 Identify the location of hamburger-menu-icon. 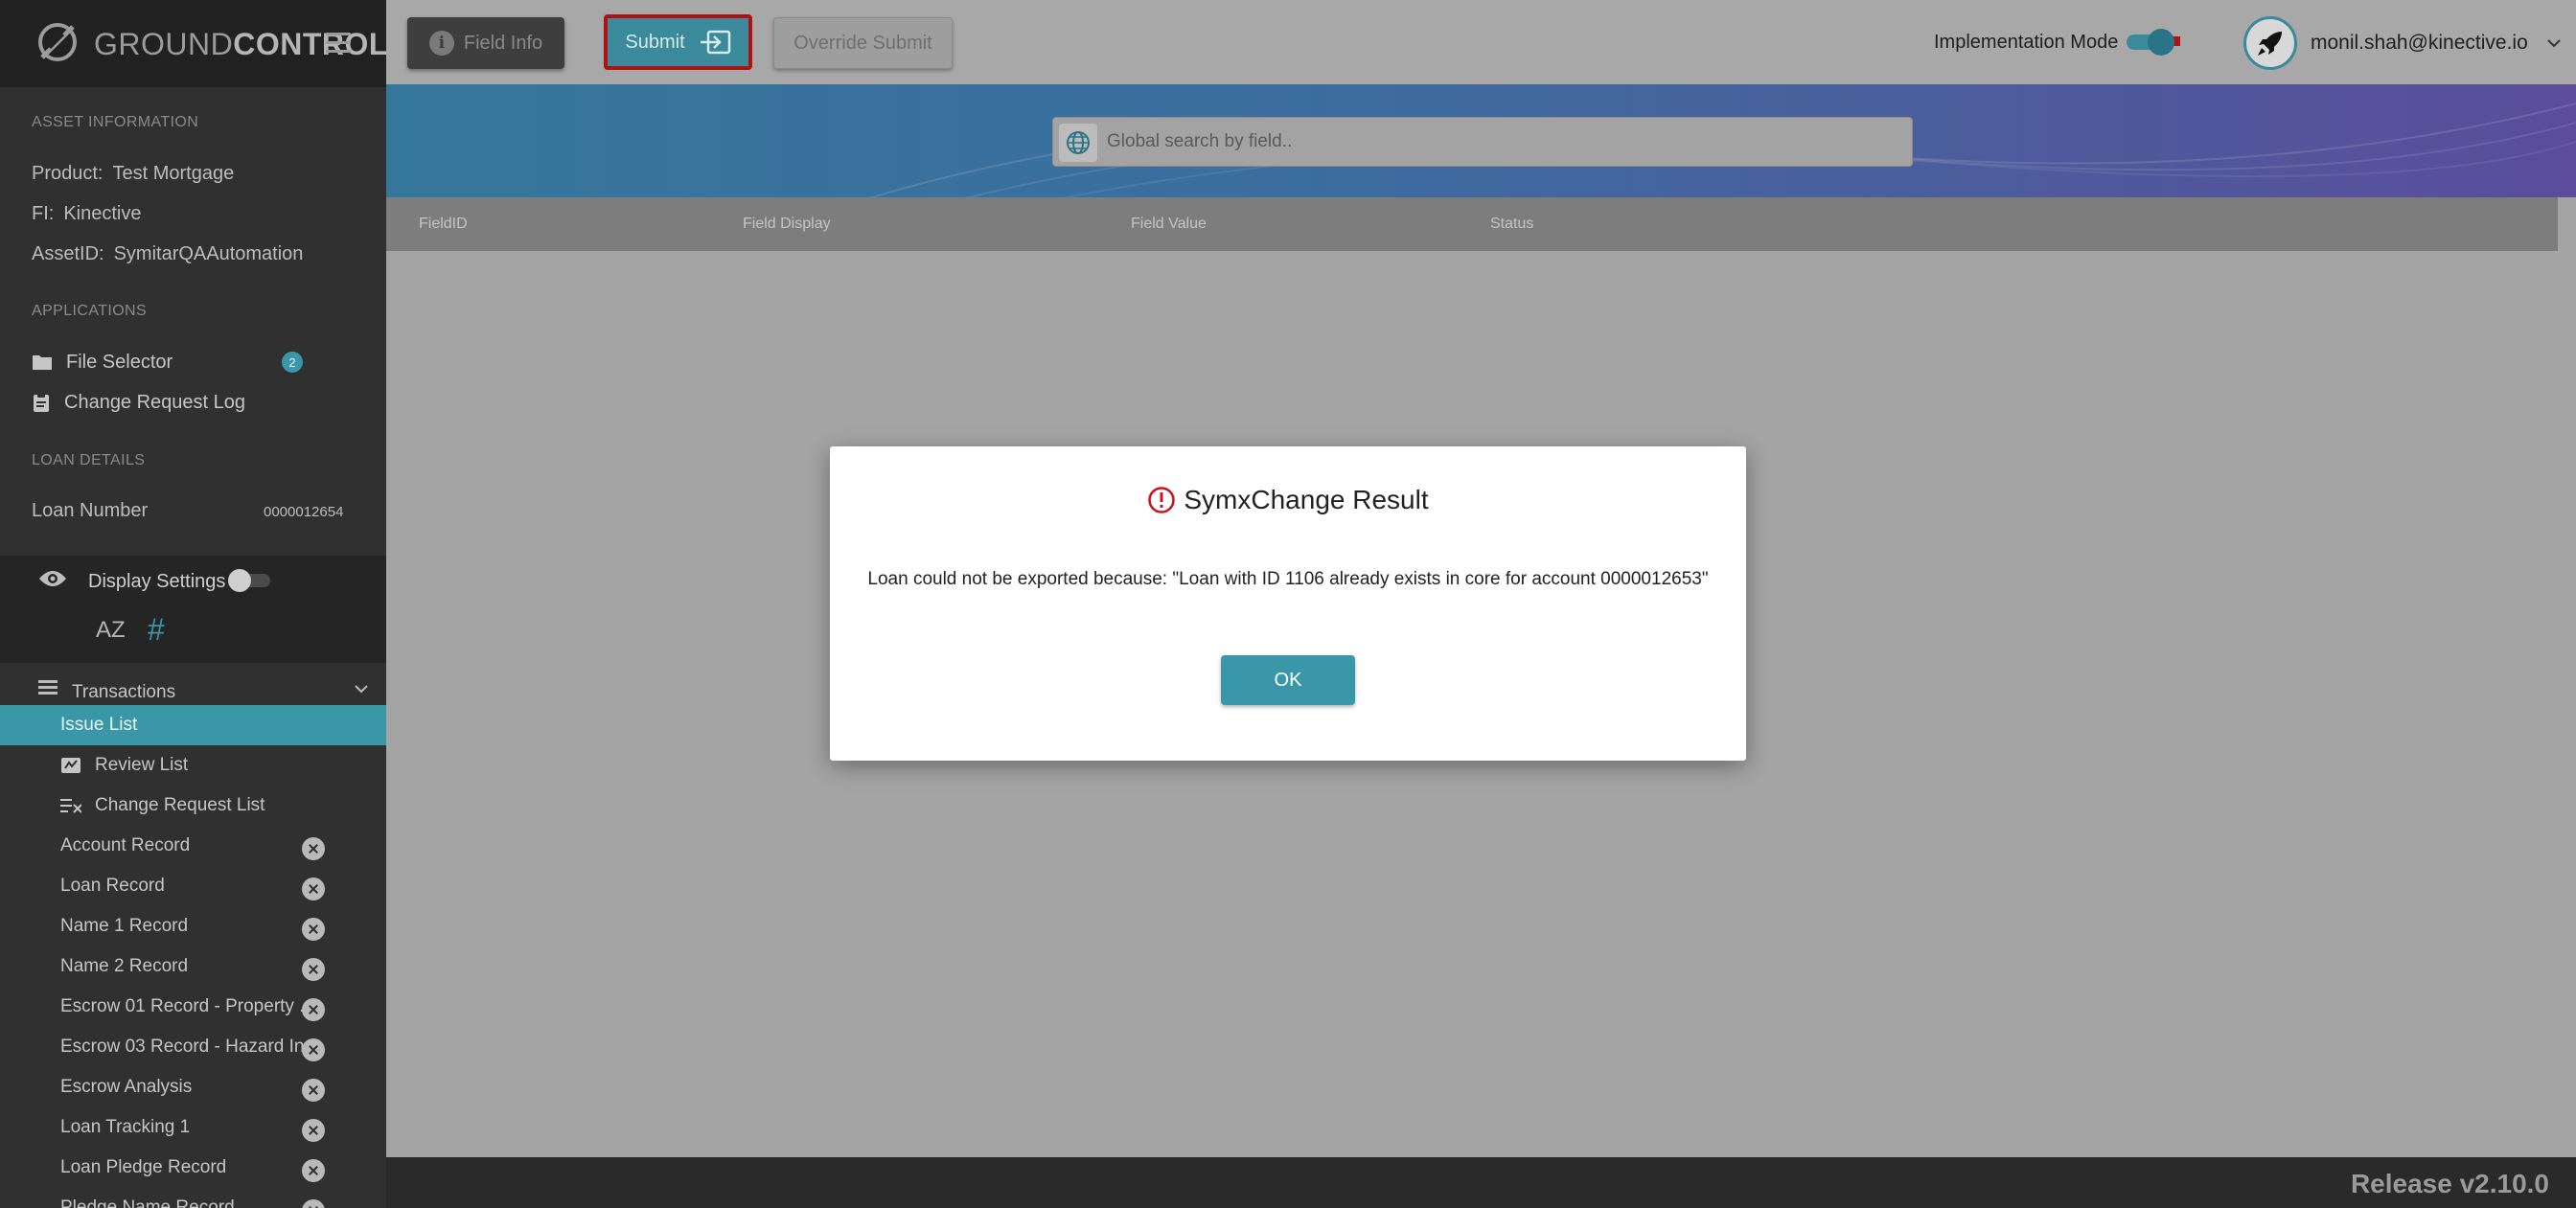
(338, 44).